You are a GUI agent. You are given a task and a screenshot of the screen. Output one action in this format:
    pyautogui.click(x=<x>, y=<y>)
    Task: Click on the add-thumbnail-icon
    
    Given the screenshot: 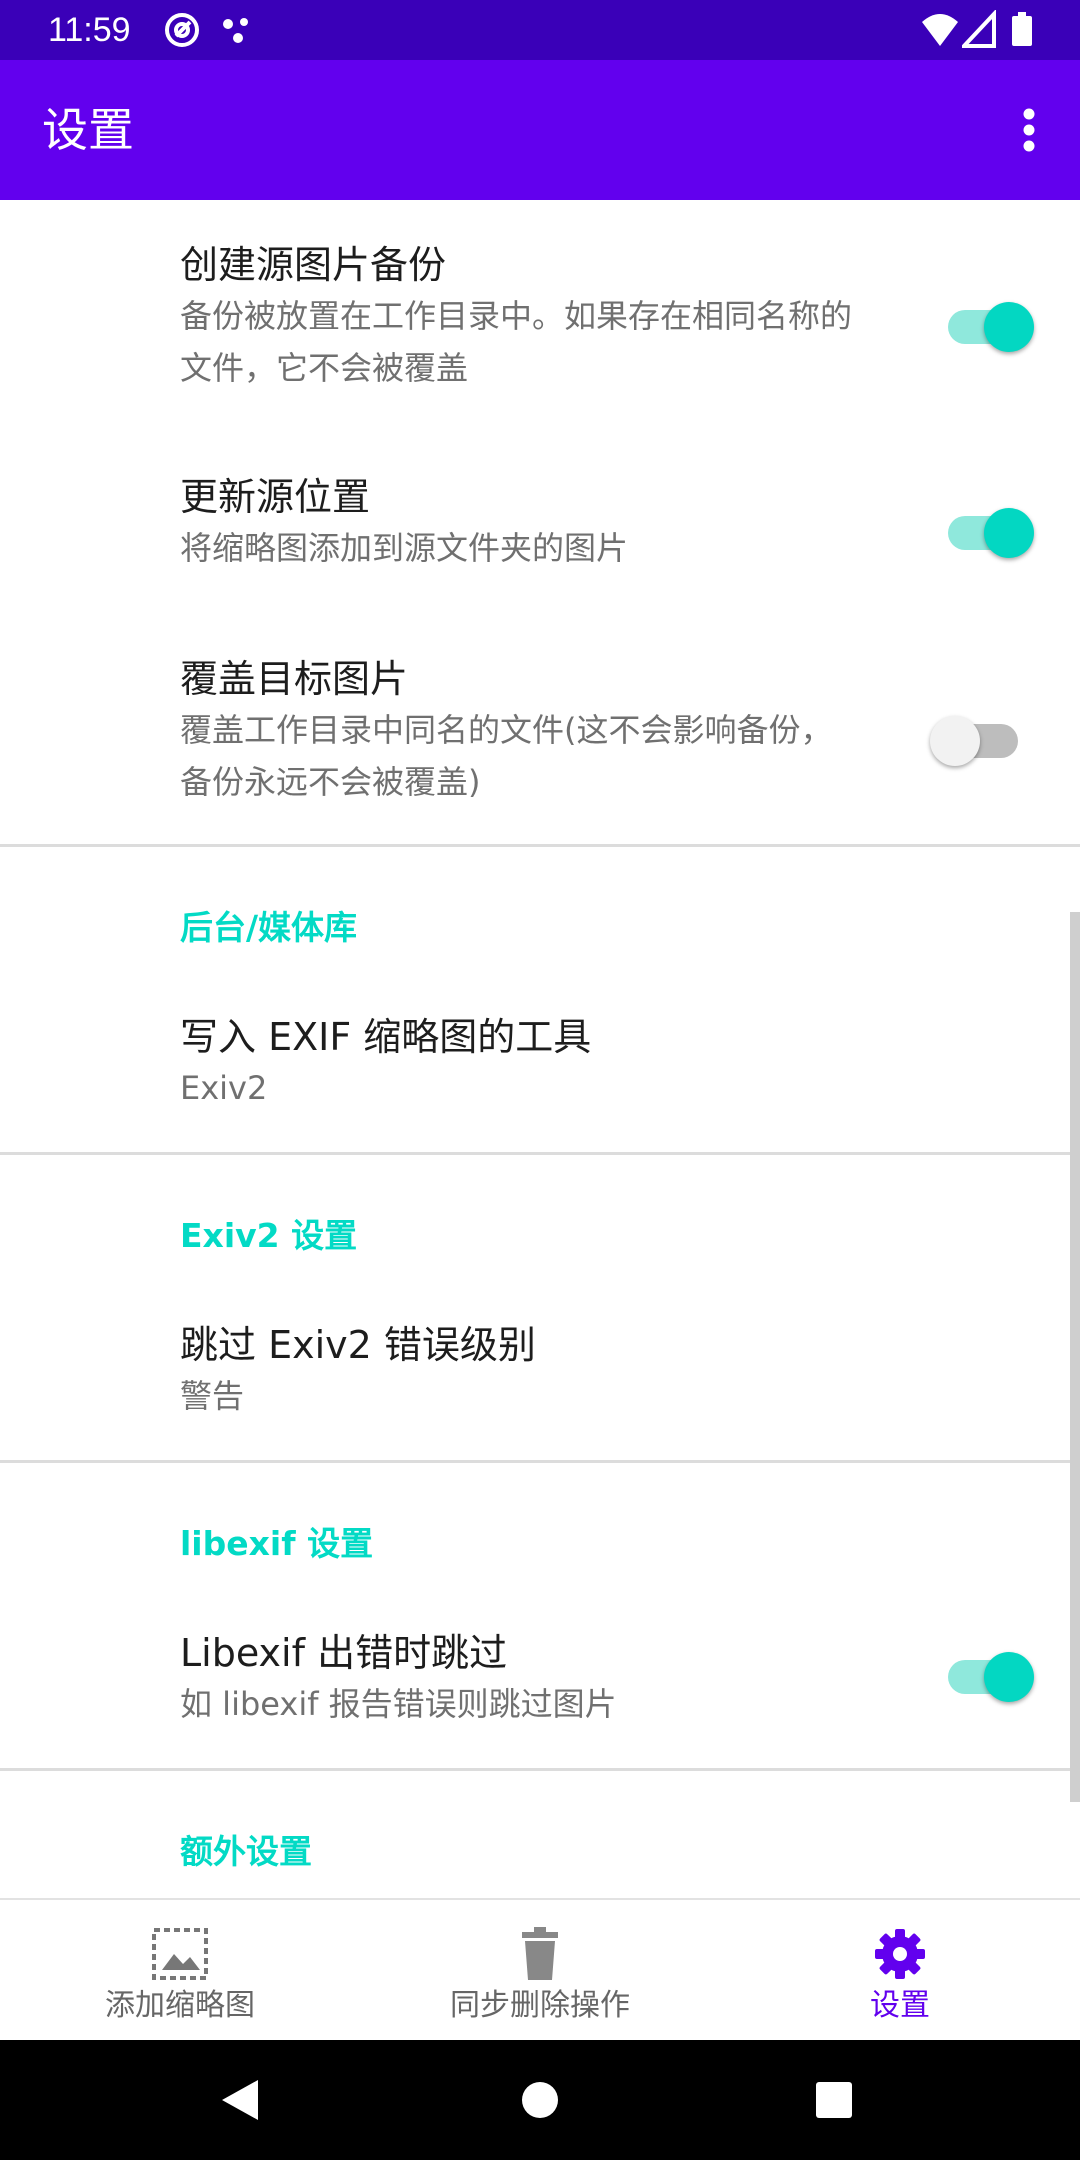 What is the action you would take?
    pyautogui.click(x=180, y=1954)
    